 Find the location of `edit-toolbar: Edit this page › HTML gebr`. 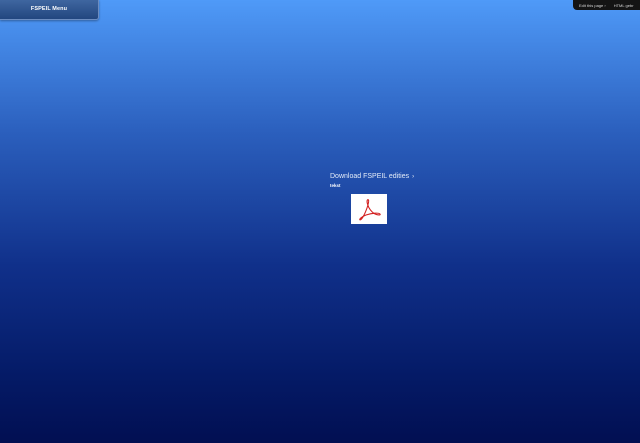

edit-toolbar: Edit this page › HTML gebr is located at coordinates (606, 5).